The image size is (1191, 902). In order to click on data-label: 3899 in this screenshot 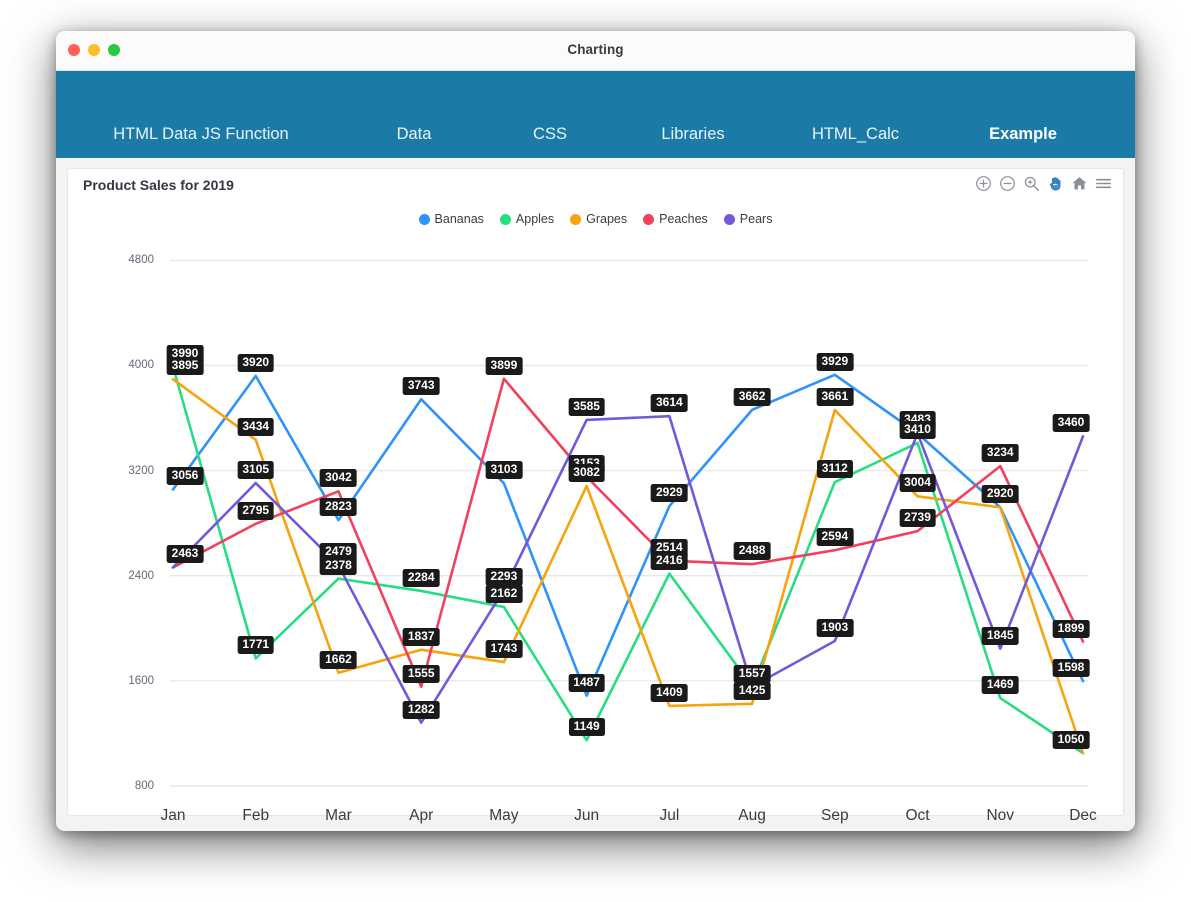, I will do `click(504, 365)`.